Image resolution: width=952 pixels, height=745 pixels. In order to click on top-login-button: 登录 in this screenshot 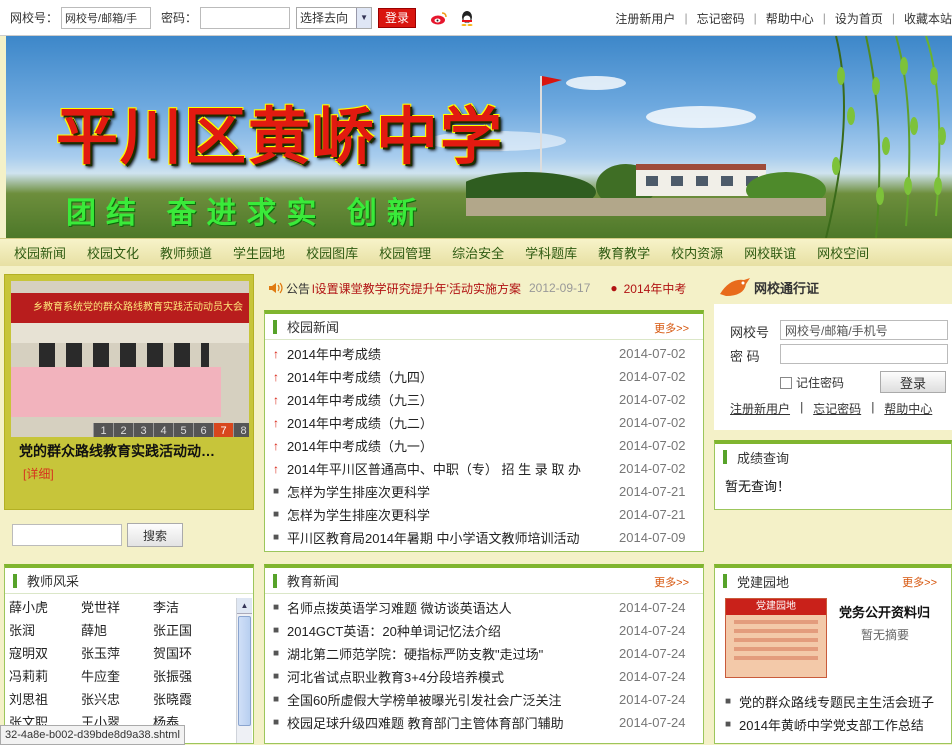, I will do `click(397, 17)`.